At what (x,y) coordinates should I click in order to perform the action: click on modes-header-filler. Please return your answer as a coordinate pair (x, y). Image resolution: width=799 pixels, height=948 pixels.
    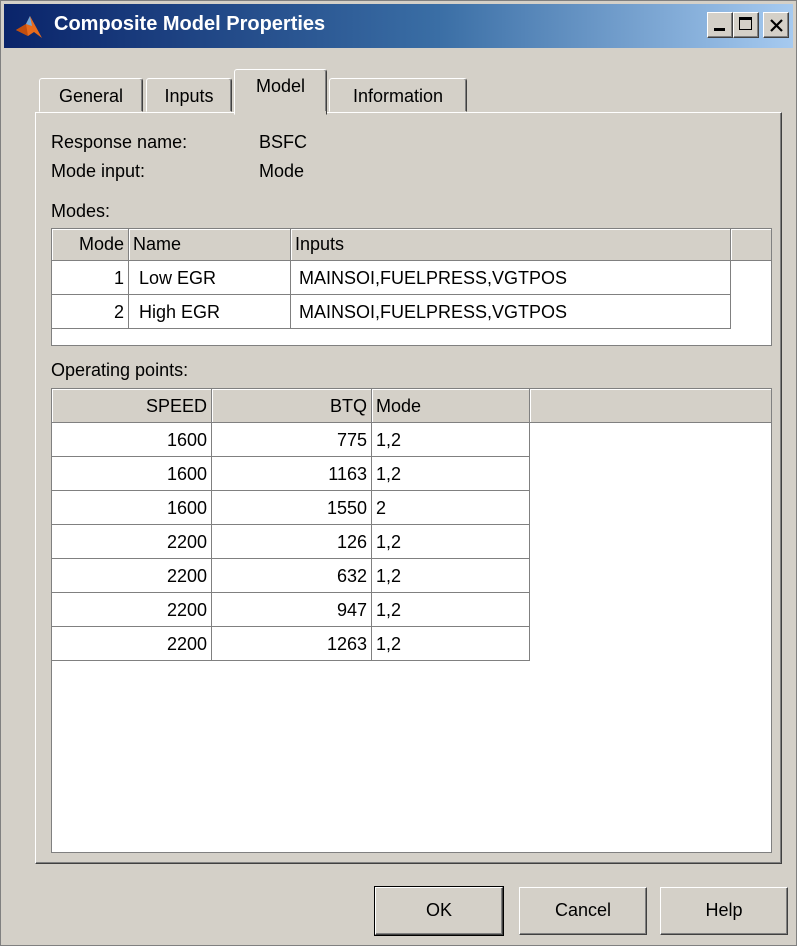
    Looking at the image, I should click on (751, 245).